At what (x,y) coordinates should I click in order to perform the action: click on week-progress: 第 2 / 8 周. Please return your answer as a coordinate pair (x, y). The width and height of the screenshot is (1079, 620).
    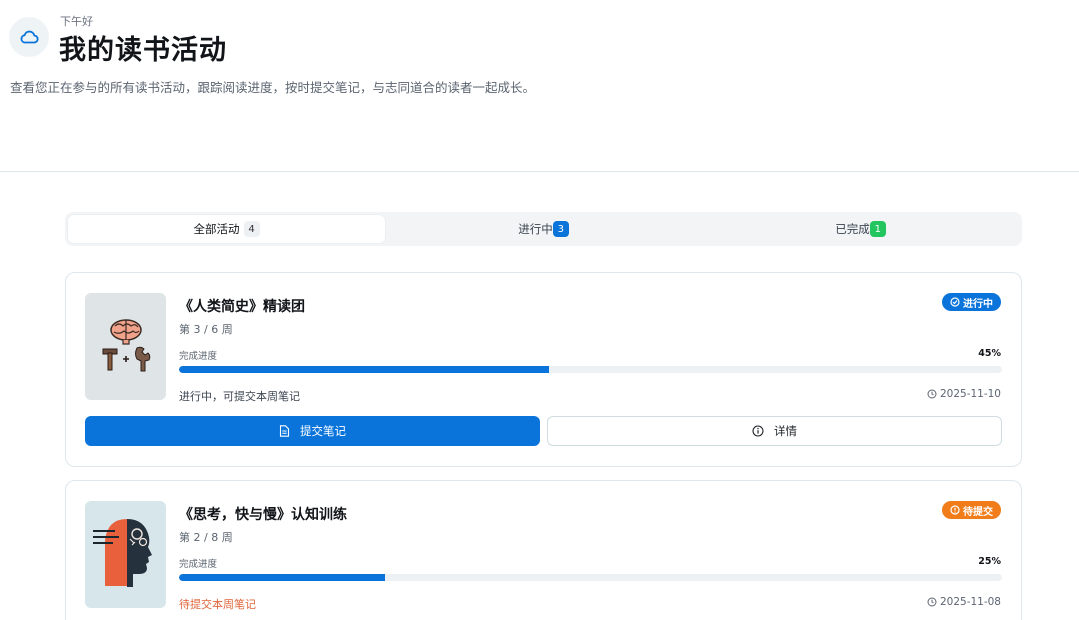
    Looking at the image, I should click on (206, 537).